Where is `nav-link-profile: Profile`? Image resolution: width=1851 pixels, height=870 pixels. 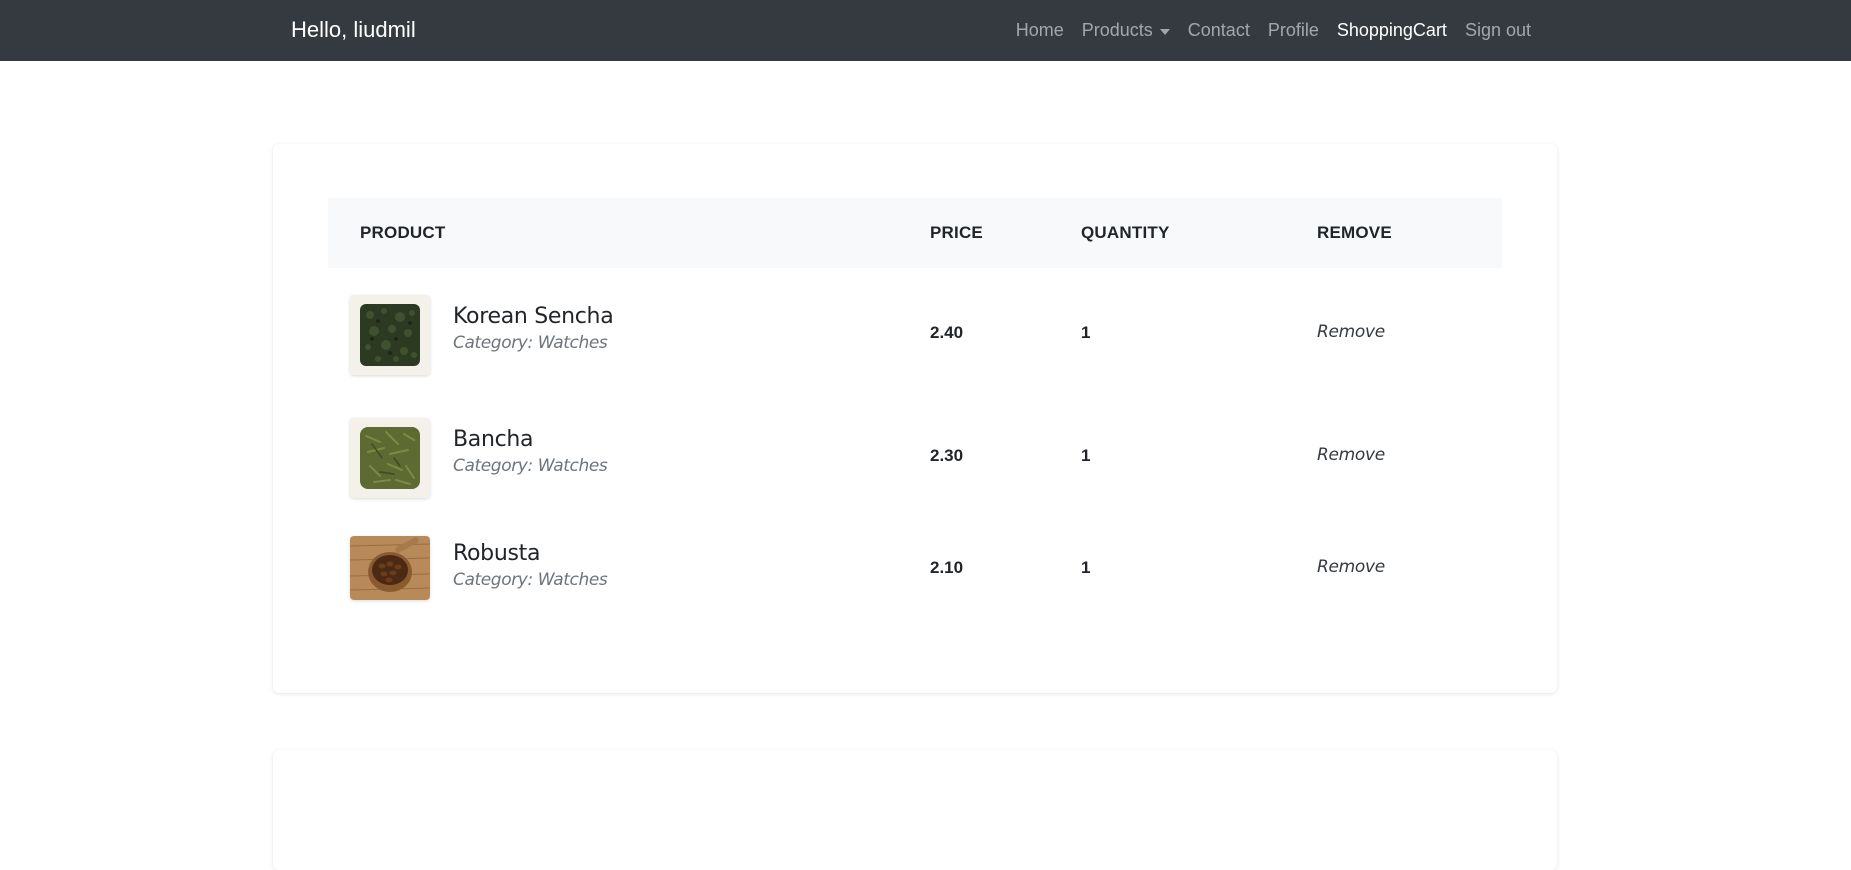
nav-link-profile: Profile is located at coordinates (1293, 30).